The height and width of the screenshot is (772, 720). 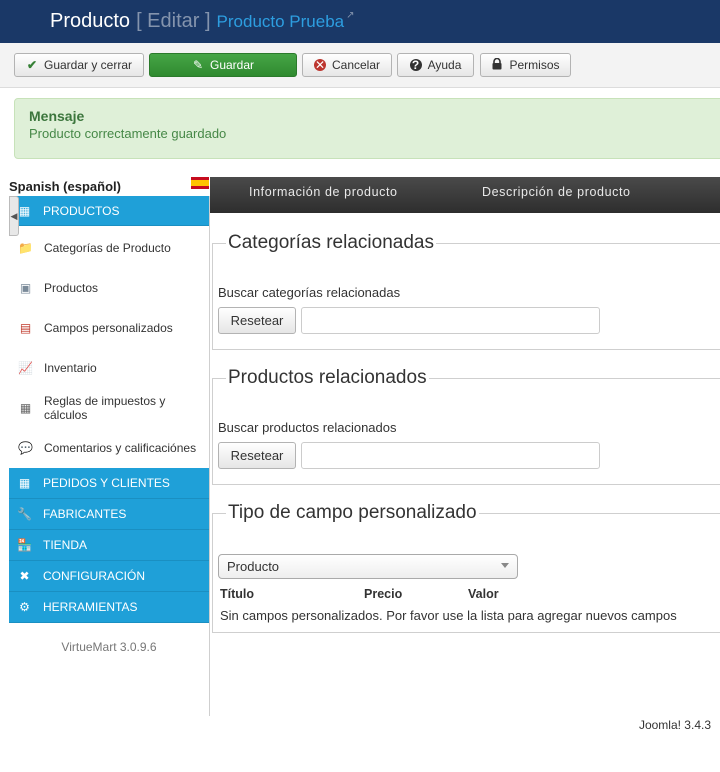 I want to click on sidebar-divider, so click(x=209, y=456).